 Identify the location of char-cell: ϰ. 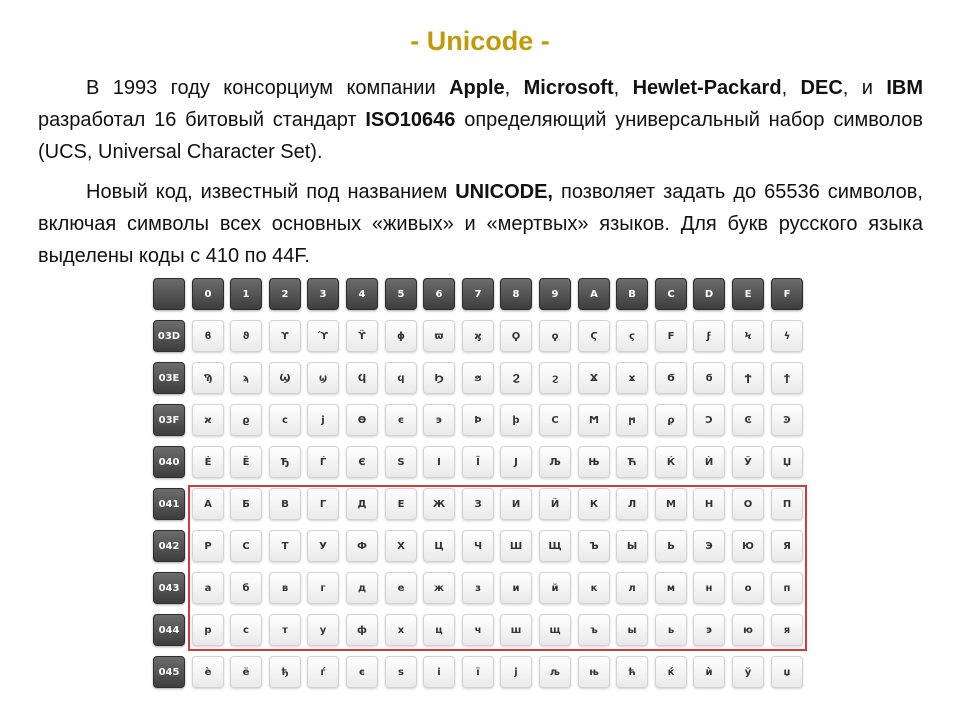
(208, 420).